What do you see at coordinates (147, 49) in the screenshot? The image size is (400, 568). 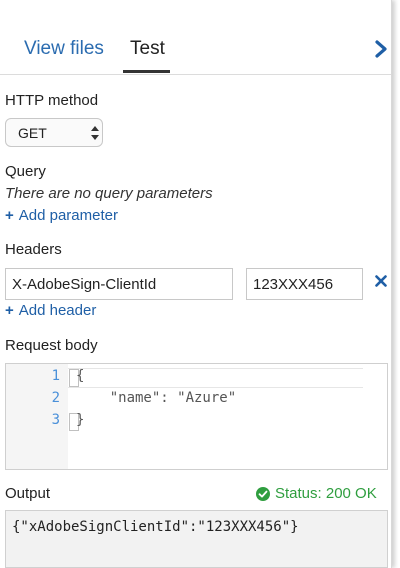 I see `tab-test: Test` at bounding box center [147, 49].